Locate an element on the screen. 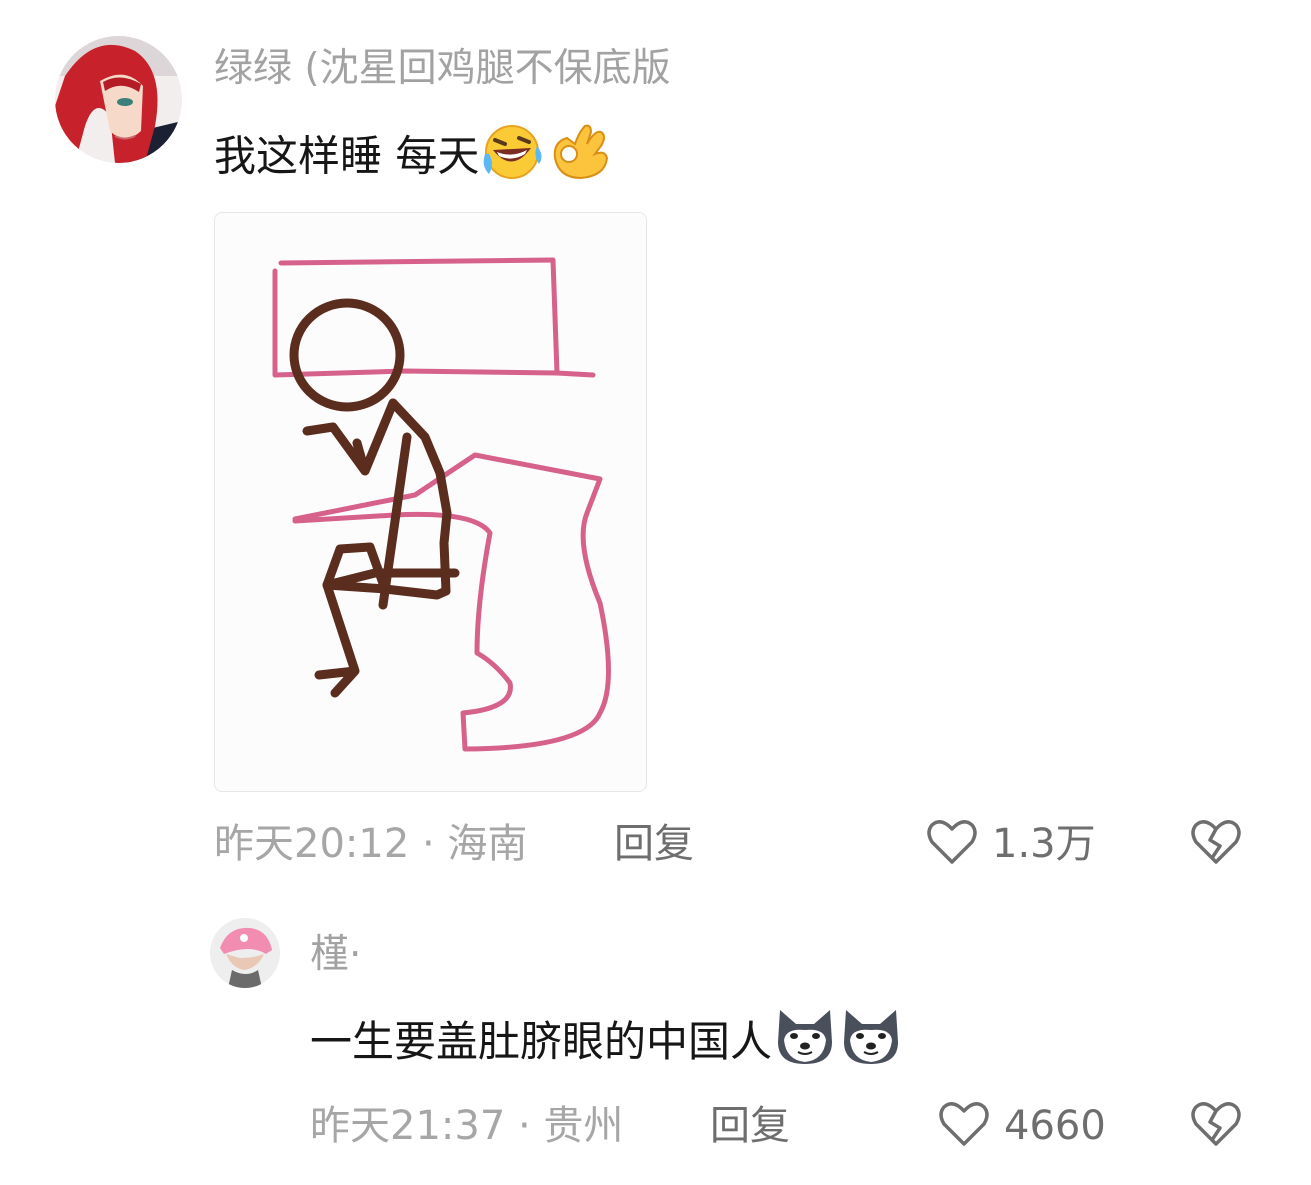 This screenshot has width=1311, height=1185. timestamp-location: 昨天21:37 · 贵州 is located at coordinates (467, 1126).